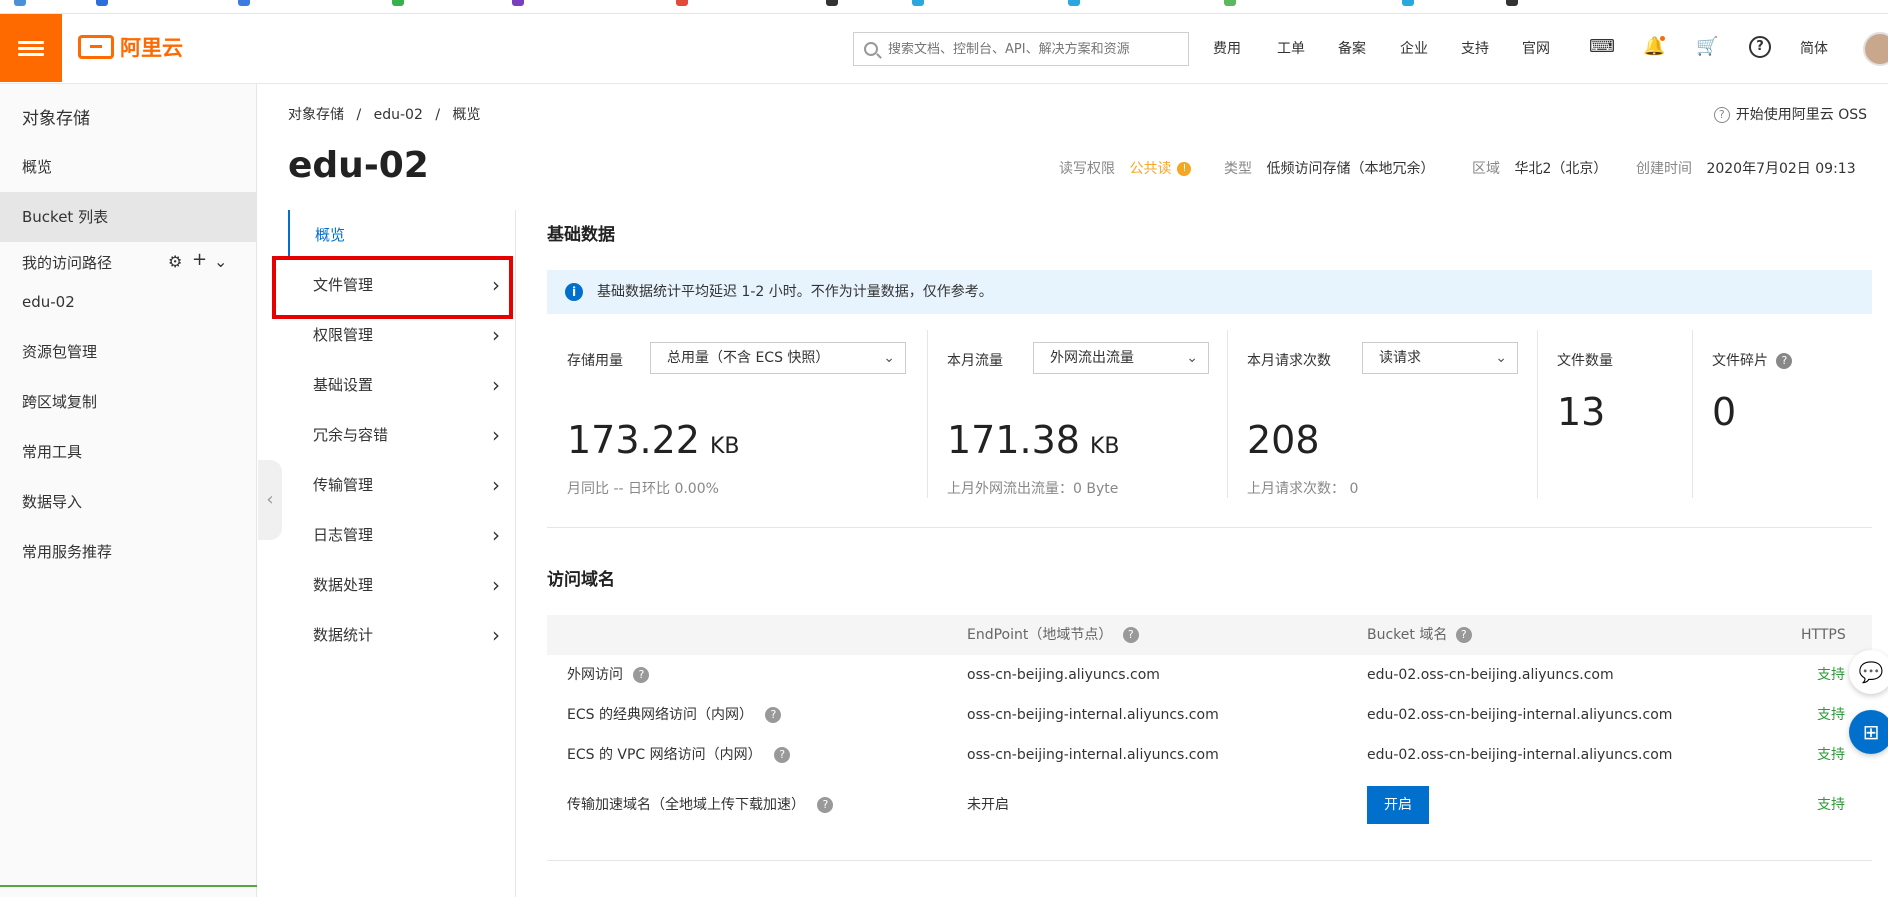 The image size is (1888, 897). I want to click on plus-icon: +, so click(199, 259).